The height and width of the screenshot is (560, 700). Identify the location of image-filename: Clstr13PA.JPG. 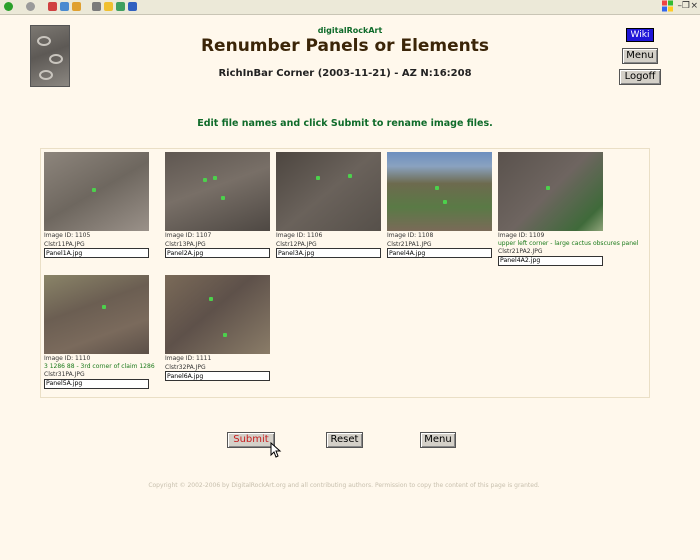
(185, 244).